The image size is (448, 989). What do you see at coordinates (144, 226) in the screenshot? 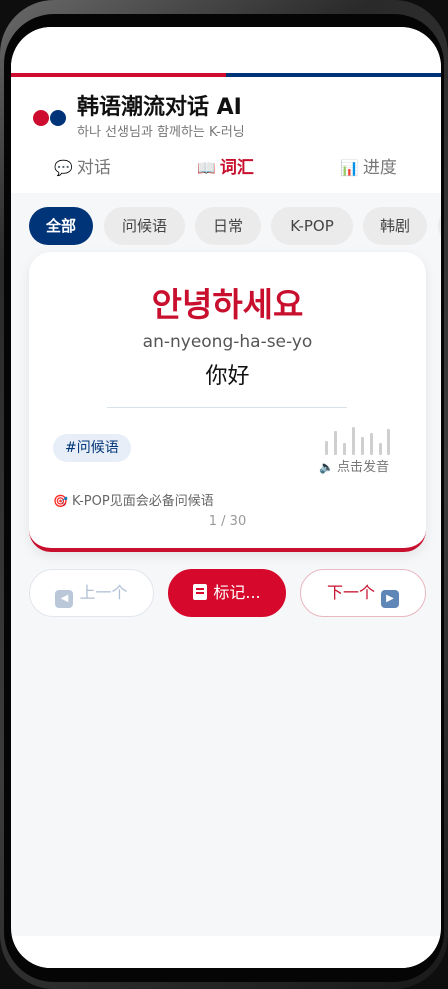
I see `chip-greetings: 问候语` at bounding box center [144, 226].